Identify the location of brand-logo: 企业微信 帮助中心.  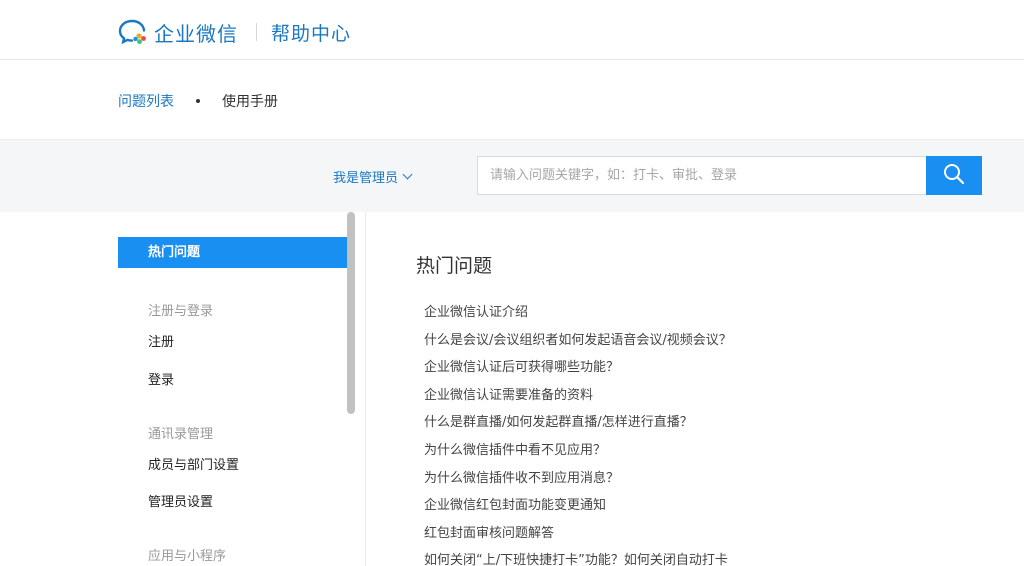
(234, 32).